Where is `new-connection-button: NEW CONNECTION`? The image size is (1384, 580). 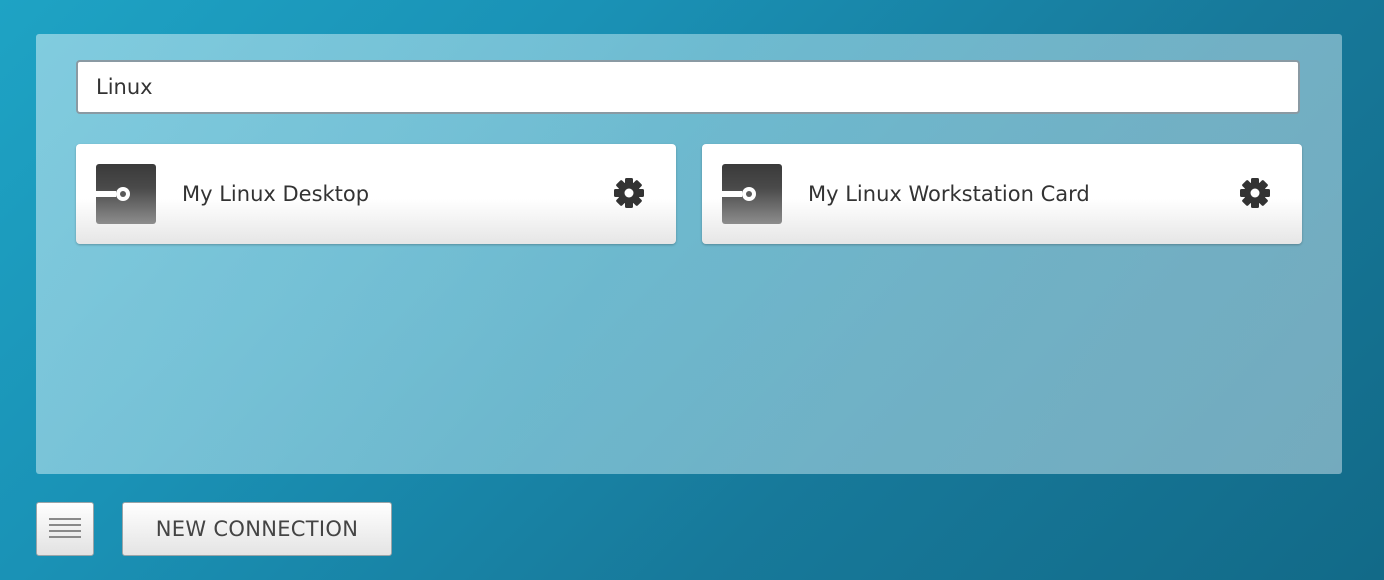 new-connection-button: NEW CONNECTION is located at coordinates (257, 529).